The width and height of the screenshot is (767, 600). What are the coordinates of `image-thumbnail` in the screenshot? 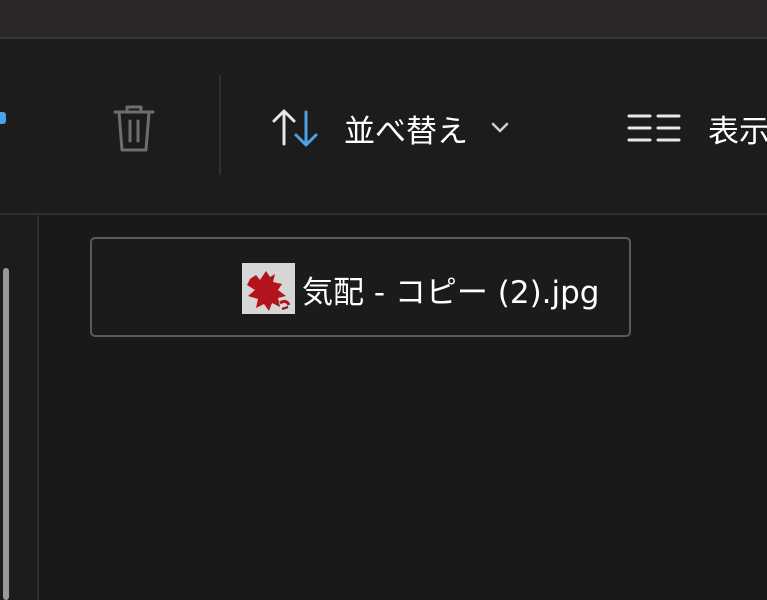 It's located at (268, 288).